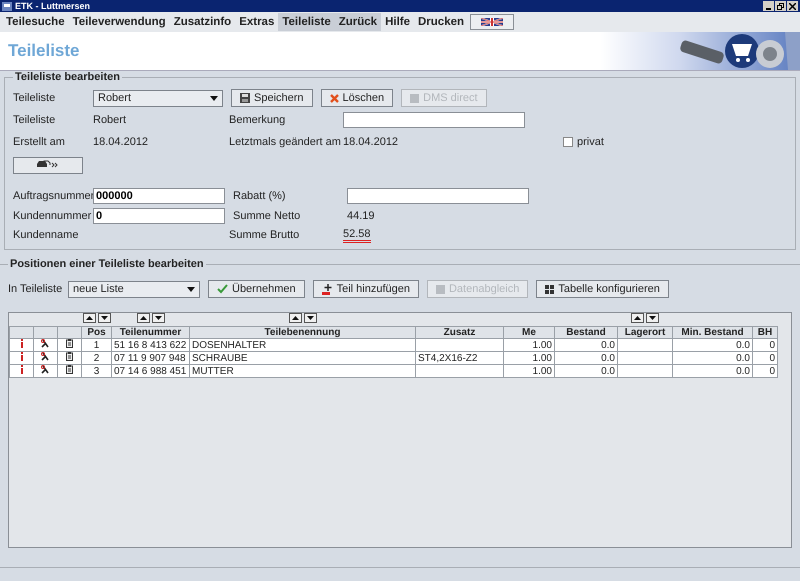  I want to click on minimize-button, so click(768, 6).